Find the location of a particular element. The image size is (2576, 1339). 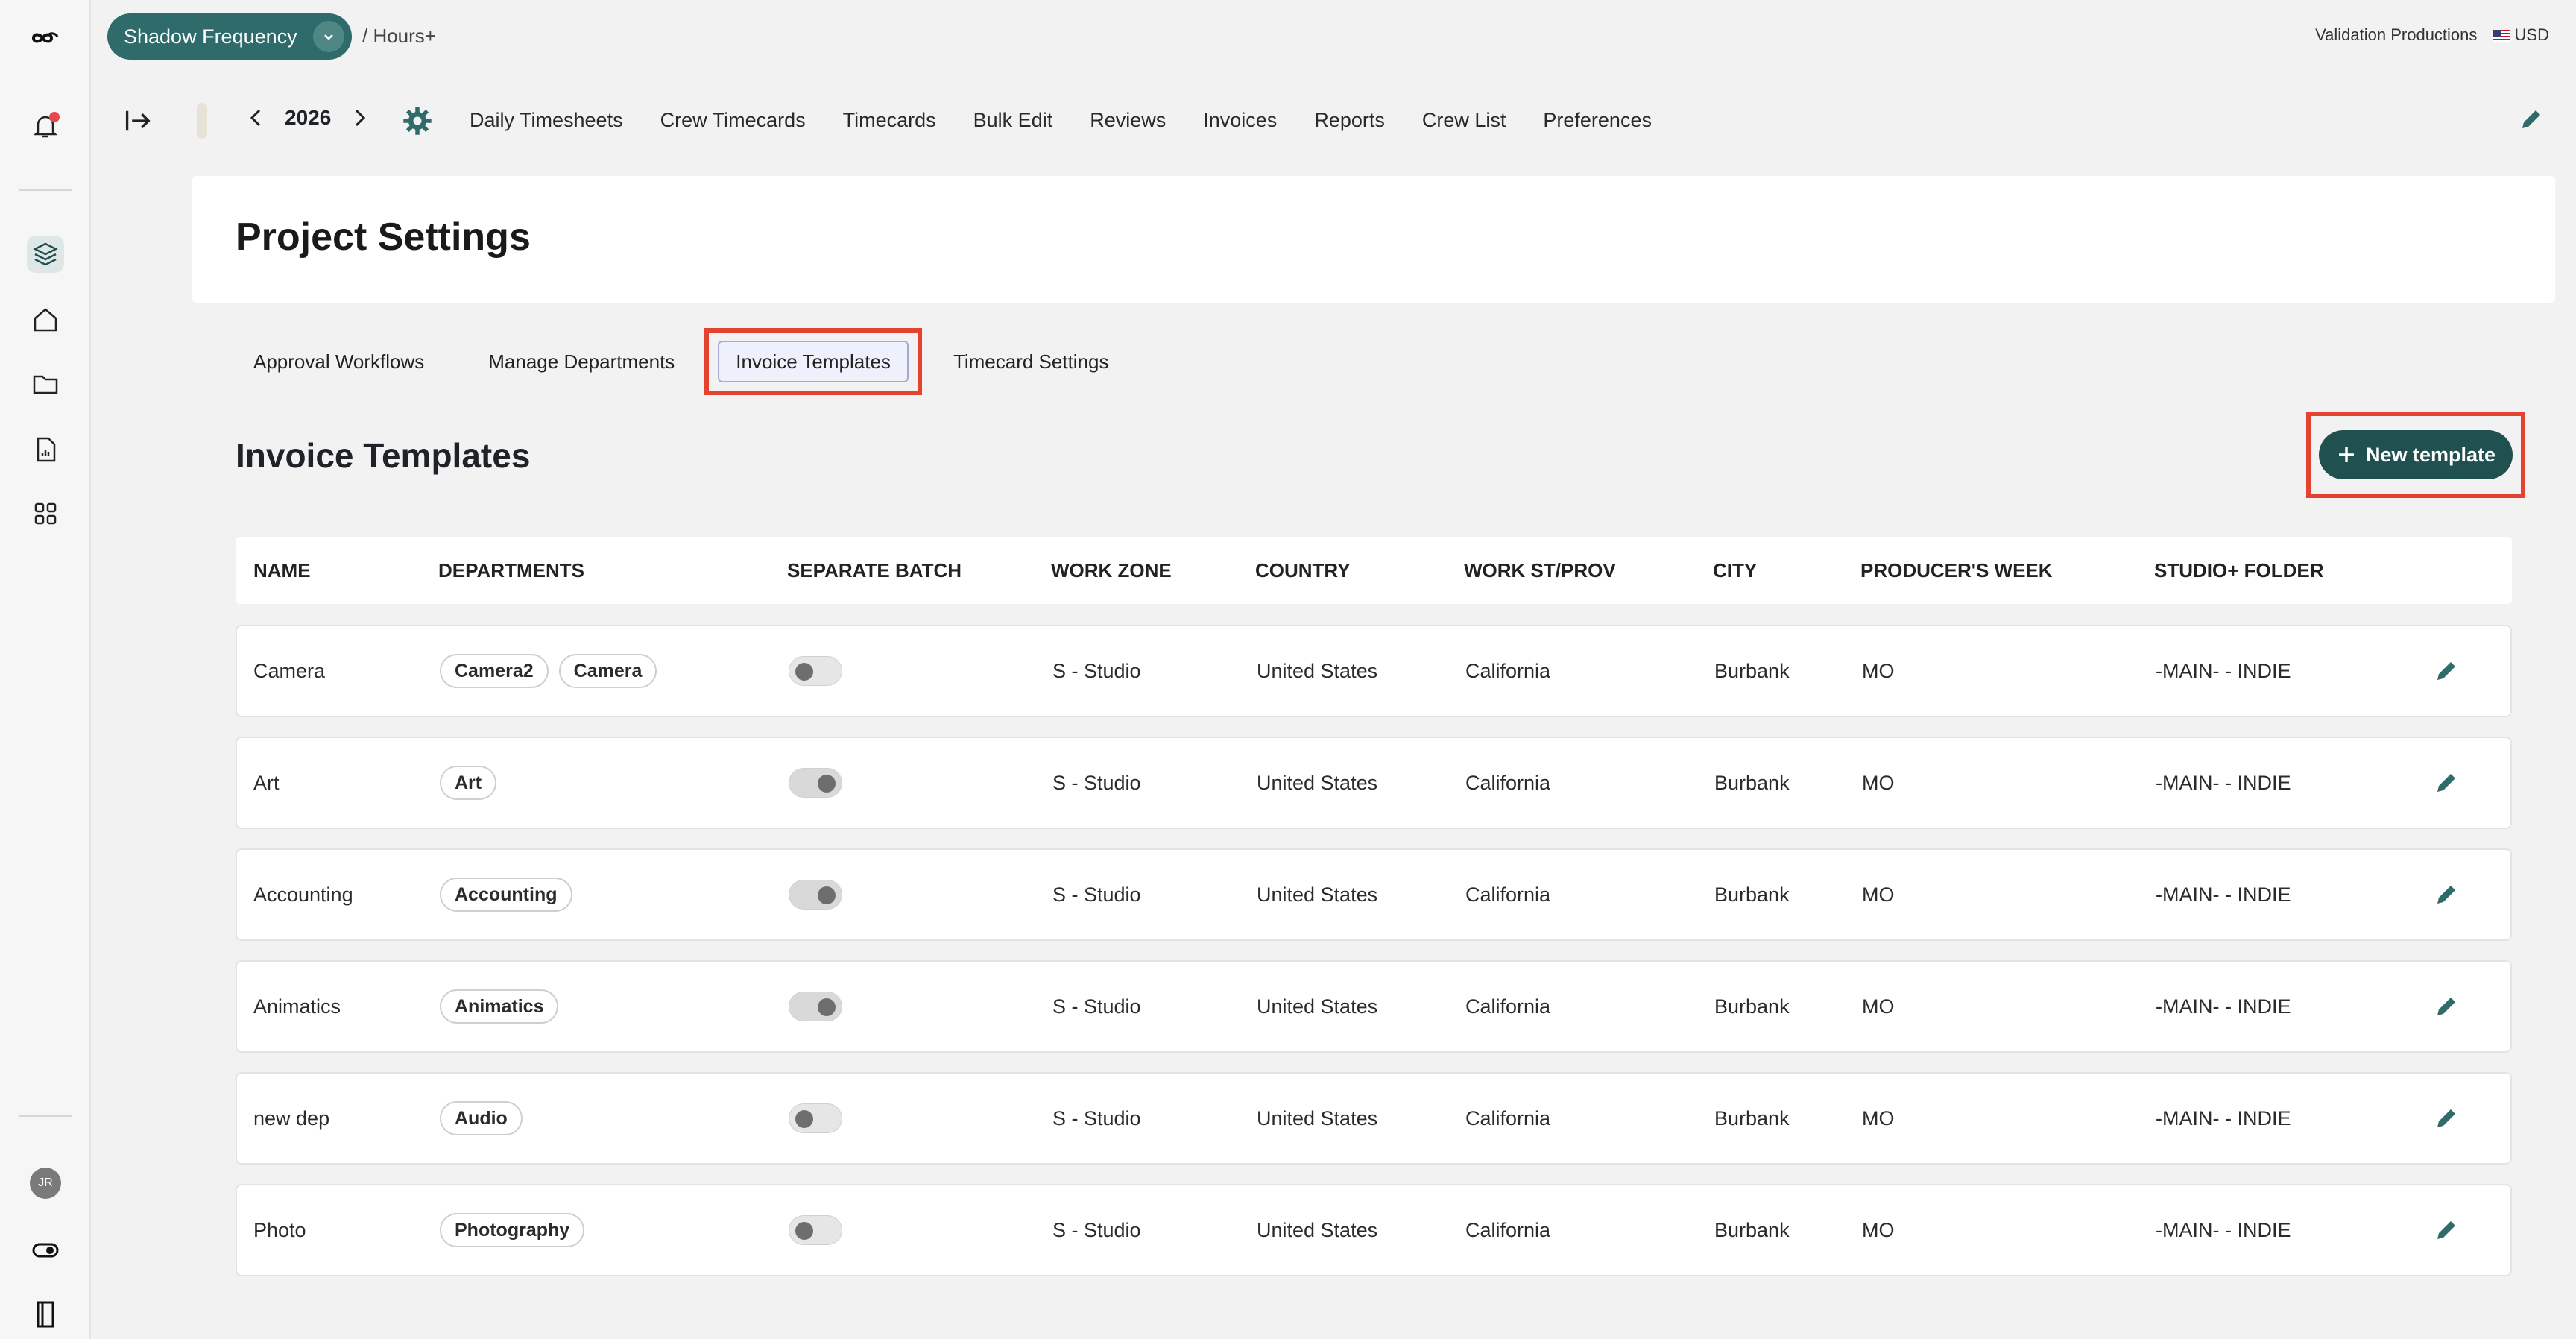

cell-work-zone: S - Studio is located at coordinates (1096, 1007).